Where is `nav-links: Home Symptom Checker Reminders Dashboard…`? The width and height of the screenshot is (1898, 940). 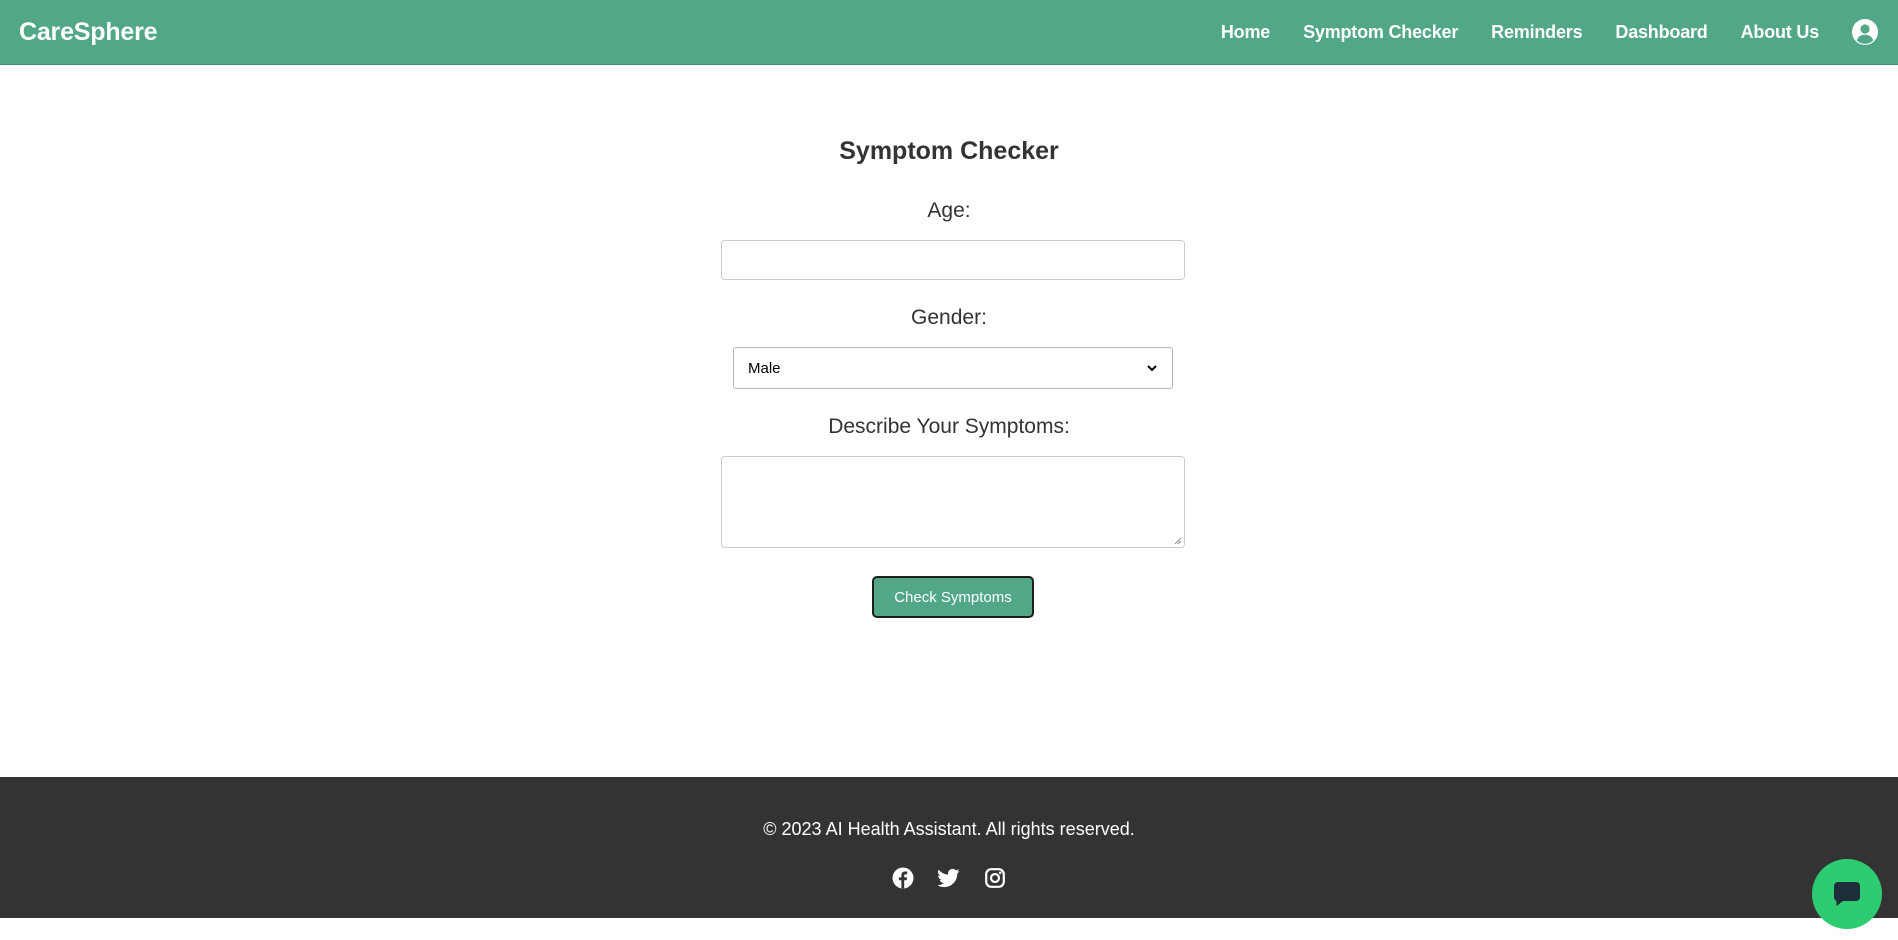 nav-links: Home Symptom Checker Reminders Dashboard… is located at coordinates (1520, 32).